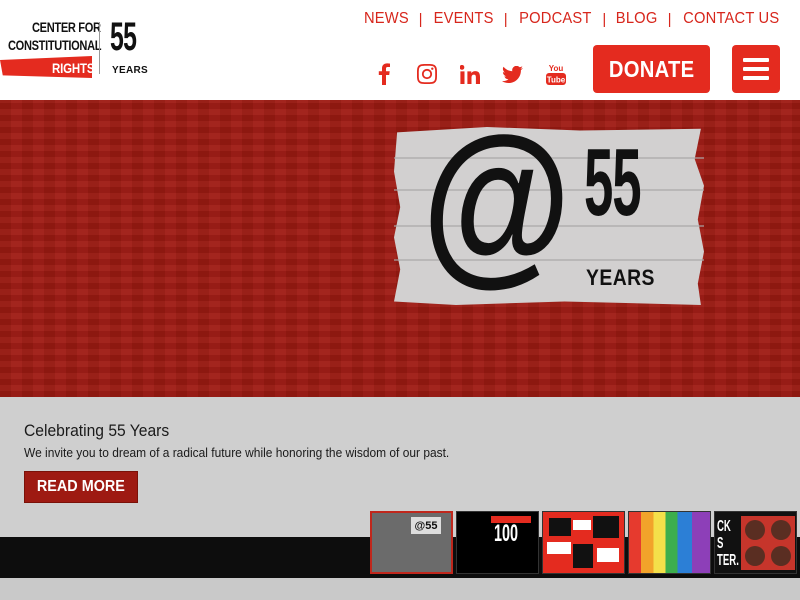  What do you see at coordinates (463, 19) in the screenshot?
I see `nav-events: EVENTS` at bounding box center [463, 19].